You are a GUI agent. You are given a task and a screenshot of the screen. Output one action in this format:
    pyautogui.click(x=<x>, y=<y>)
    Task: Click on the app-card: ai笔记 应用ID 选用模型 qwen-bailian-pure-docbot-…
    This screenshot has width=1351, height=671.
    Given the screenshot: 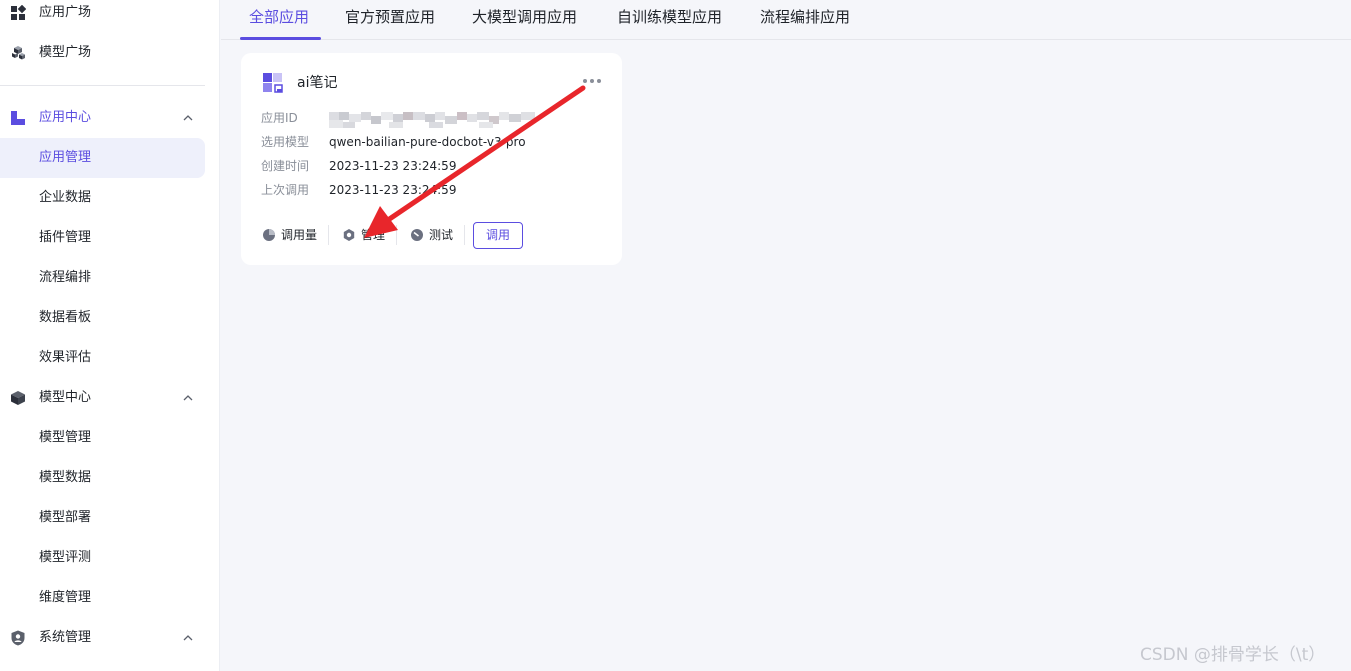 What is the action you would take?
    pyautogui.click(x=431, y=159)
    